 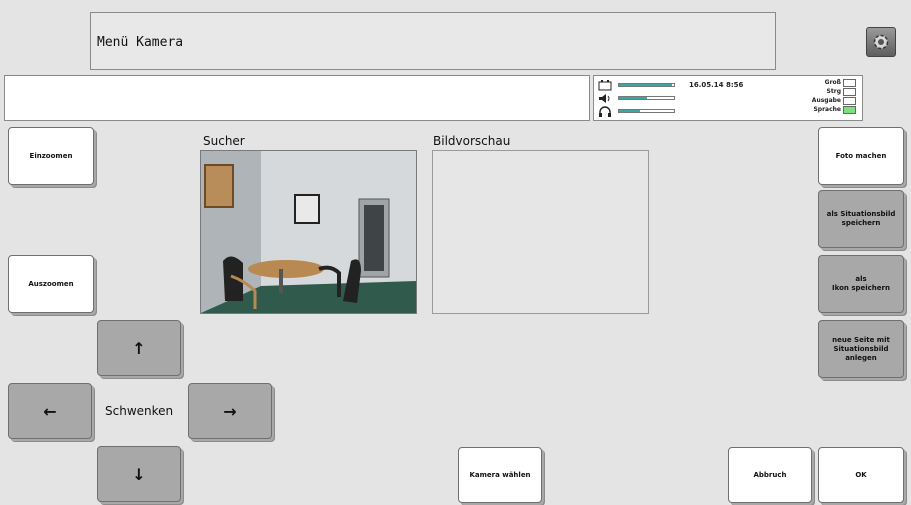 I want to click on flag-gross: Groß, so click(x=840, y=82).